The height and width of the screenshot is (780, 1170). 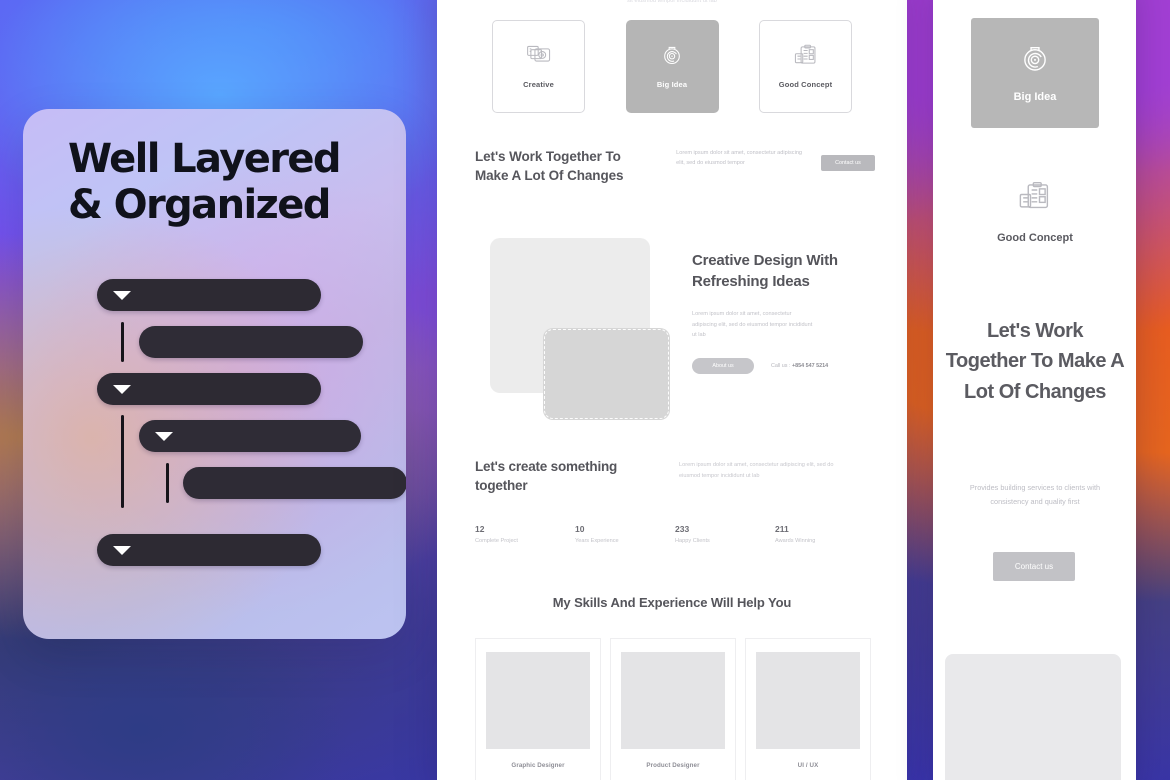 What do you see at coordinates (1035, 97) in the screenshot?
I see `mobile-feature-card-label: Big Idea` at bounding box center [1035, 97].